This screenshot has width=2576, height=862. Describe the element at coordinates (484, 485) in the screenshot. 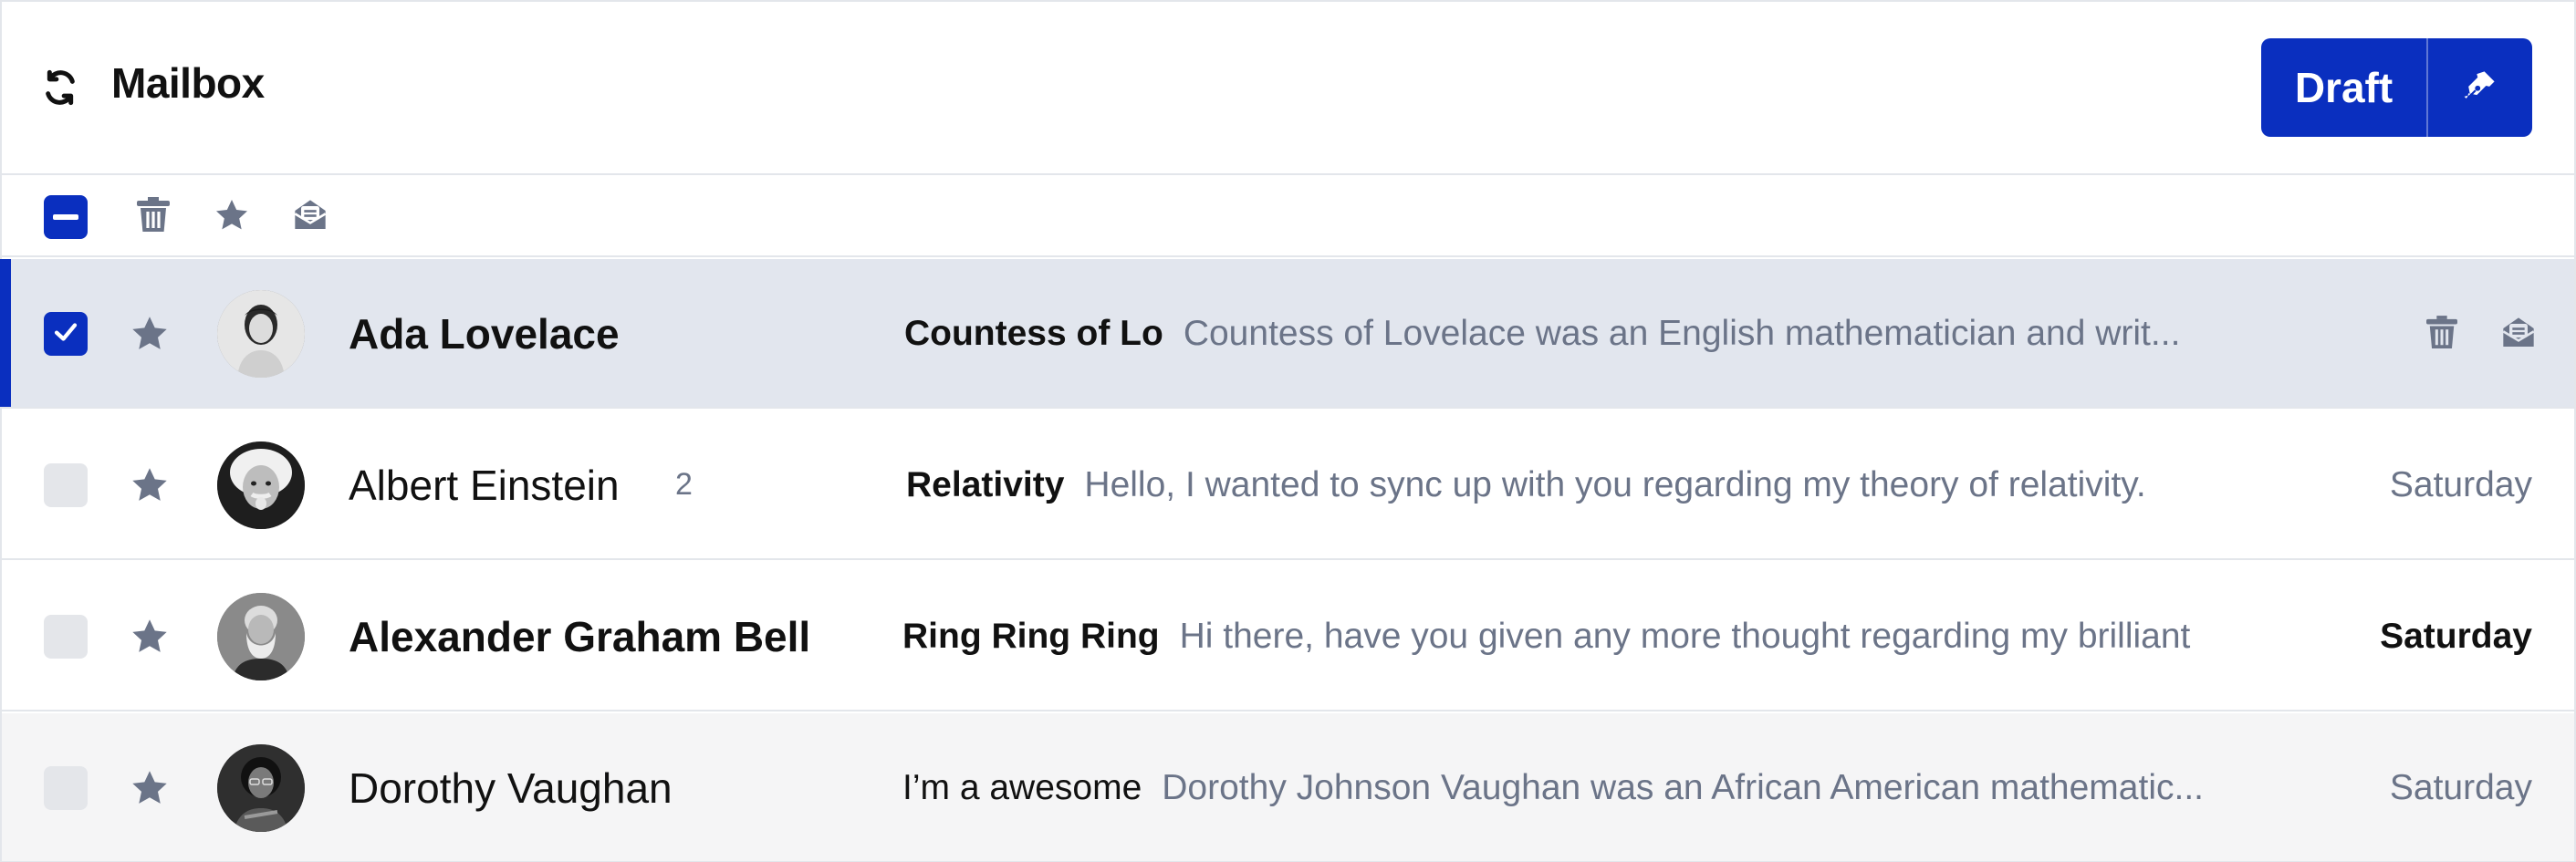

I see `sender-name: Albert Einstein` at that location.